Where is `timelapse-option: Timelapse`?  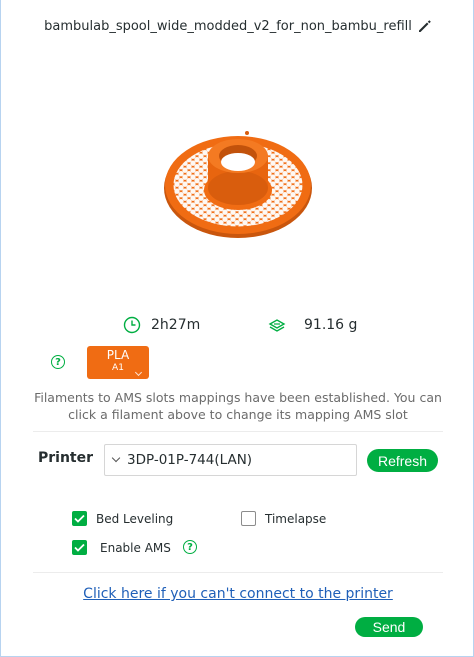
timelapse-option: Timelapse is located at coordinates (283, 518).